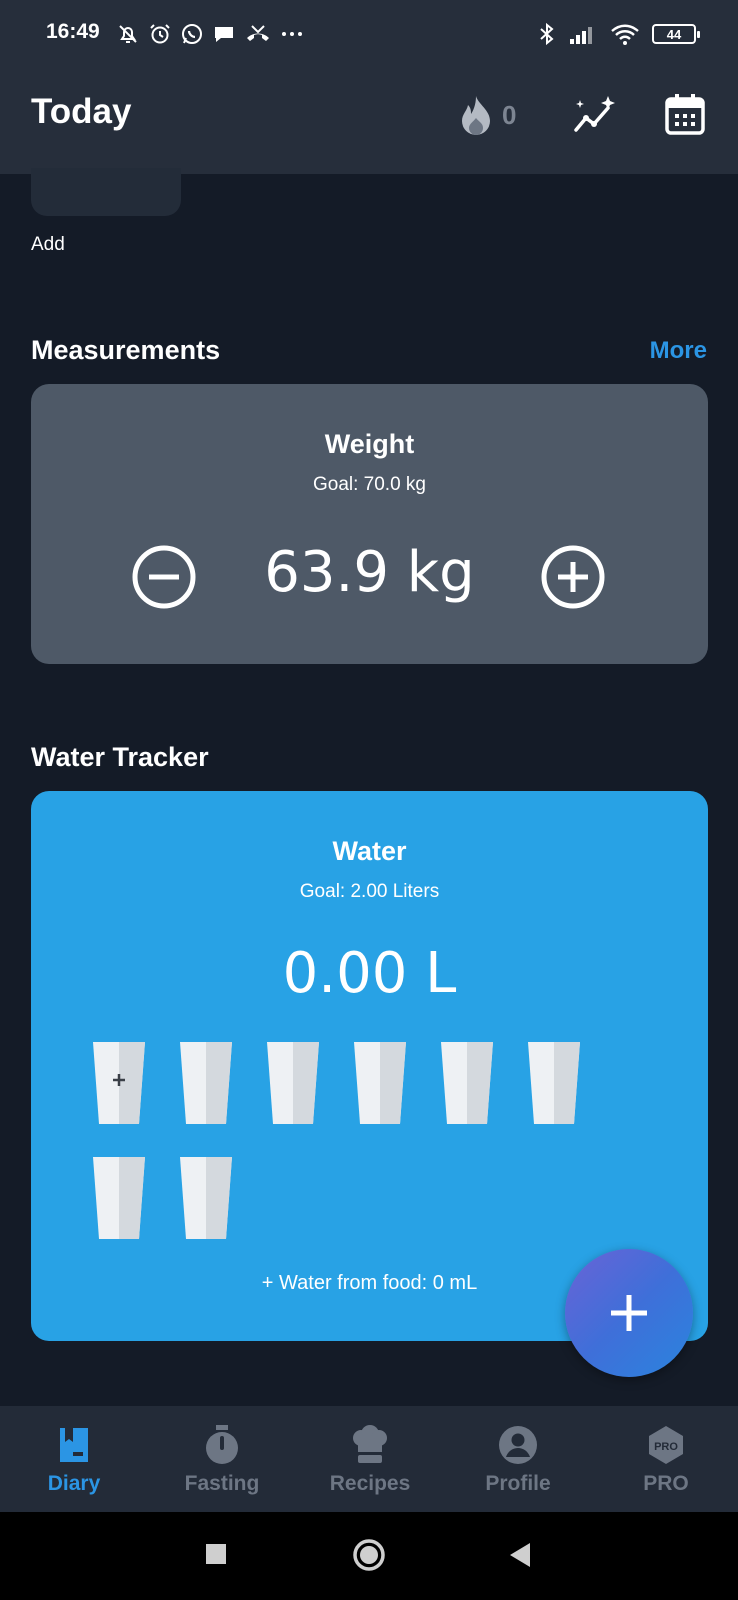  I want to click on calendar-button, so click(685, 114).